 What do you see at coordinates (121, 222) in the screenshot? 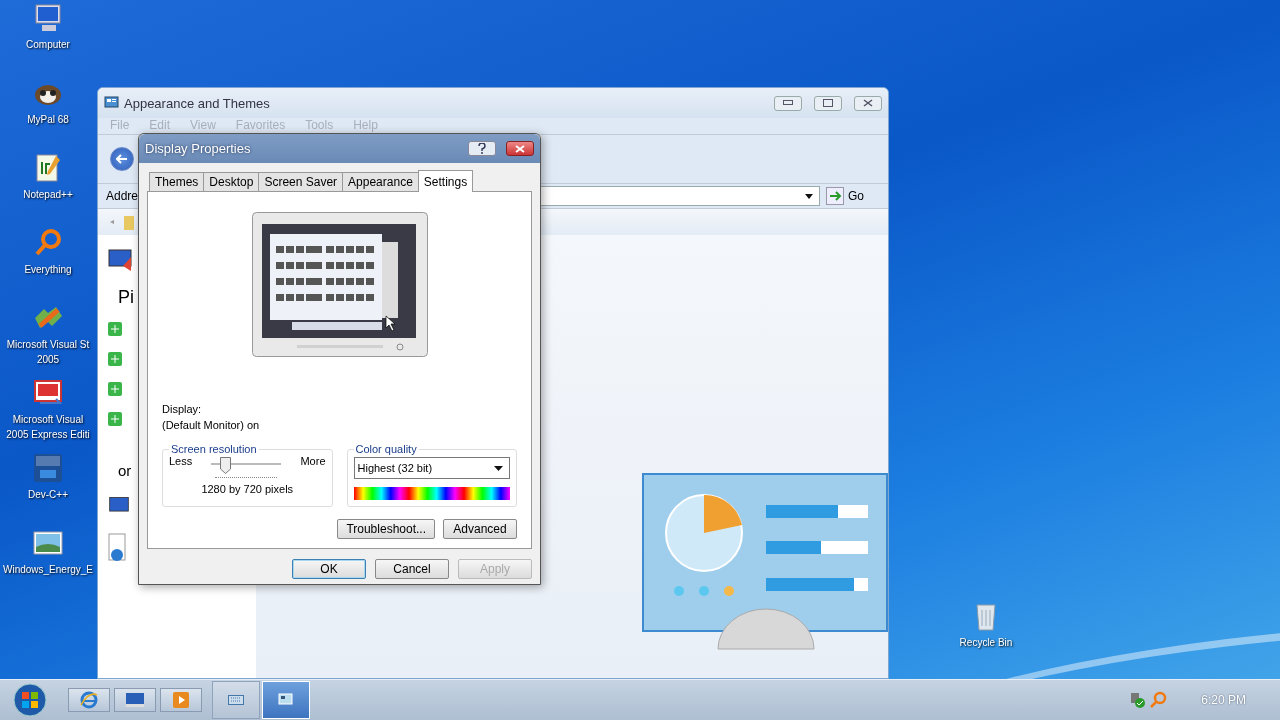
I see `folder-icon` at bounding box center [121, 222].